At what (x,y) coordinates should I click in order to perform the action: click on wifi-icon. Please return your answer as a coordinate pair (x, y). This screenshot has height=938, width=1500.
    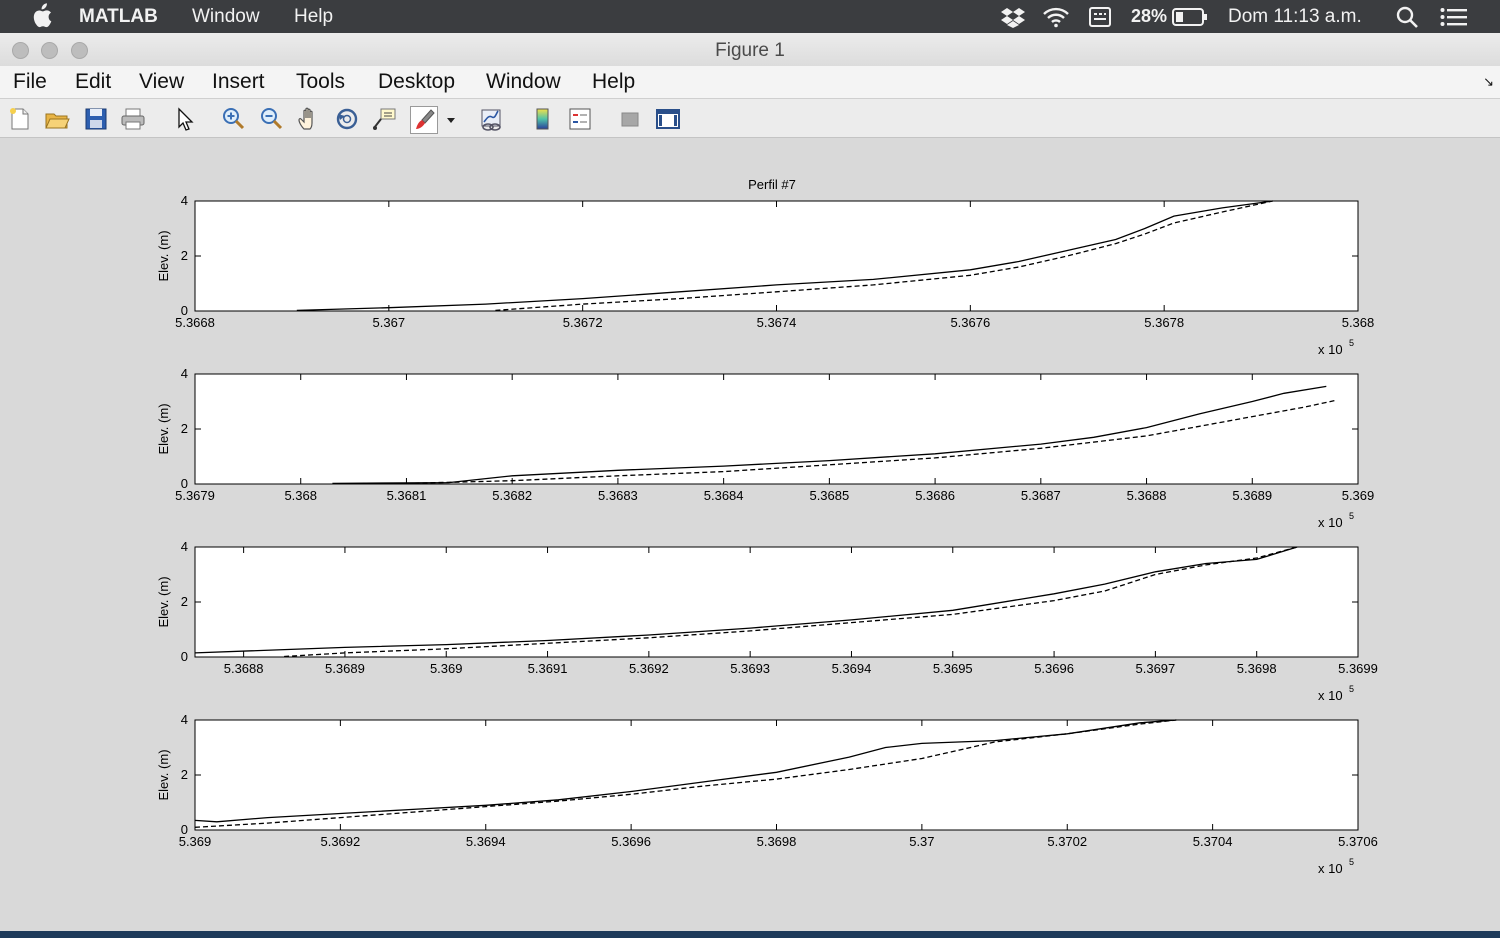
    Looking at the image, I should click on (1056, 17).